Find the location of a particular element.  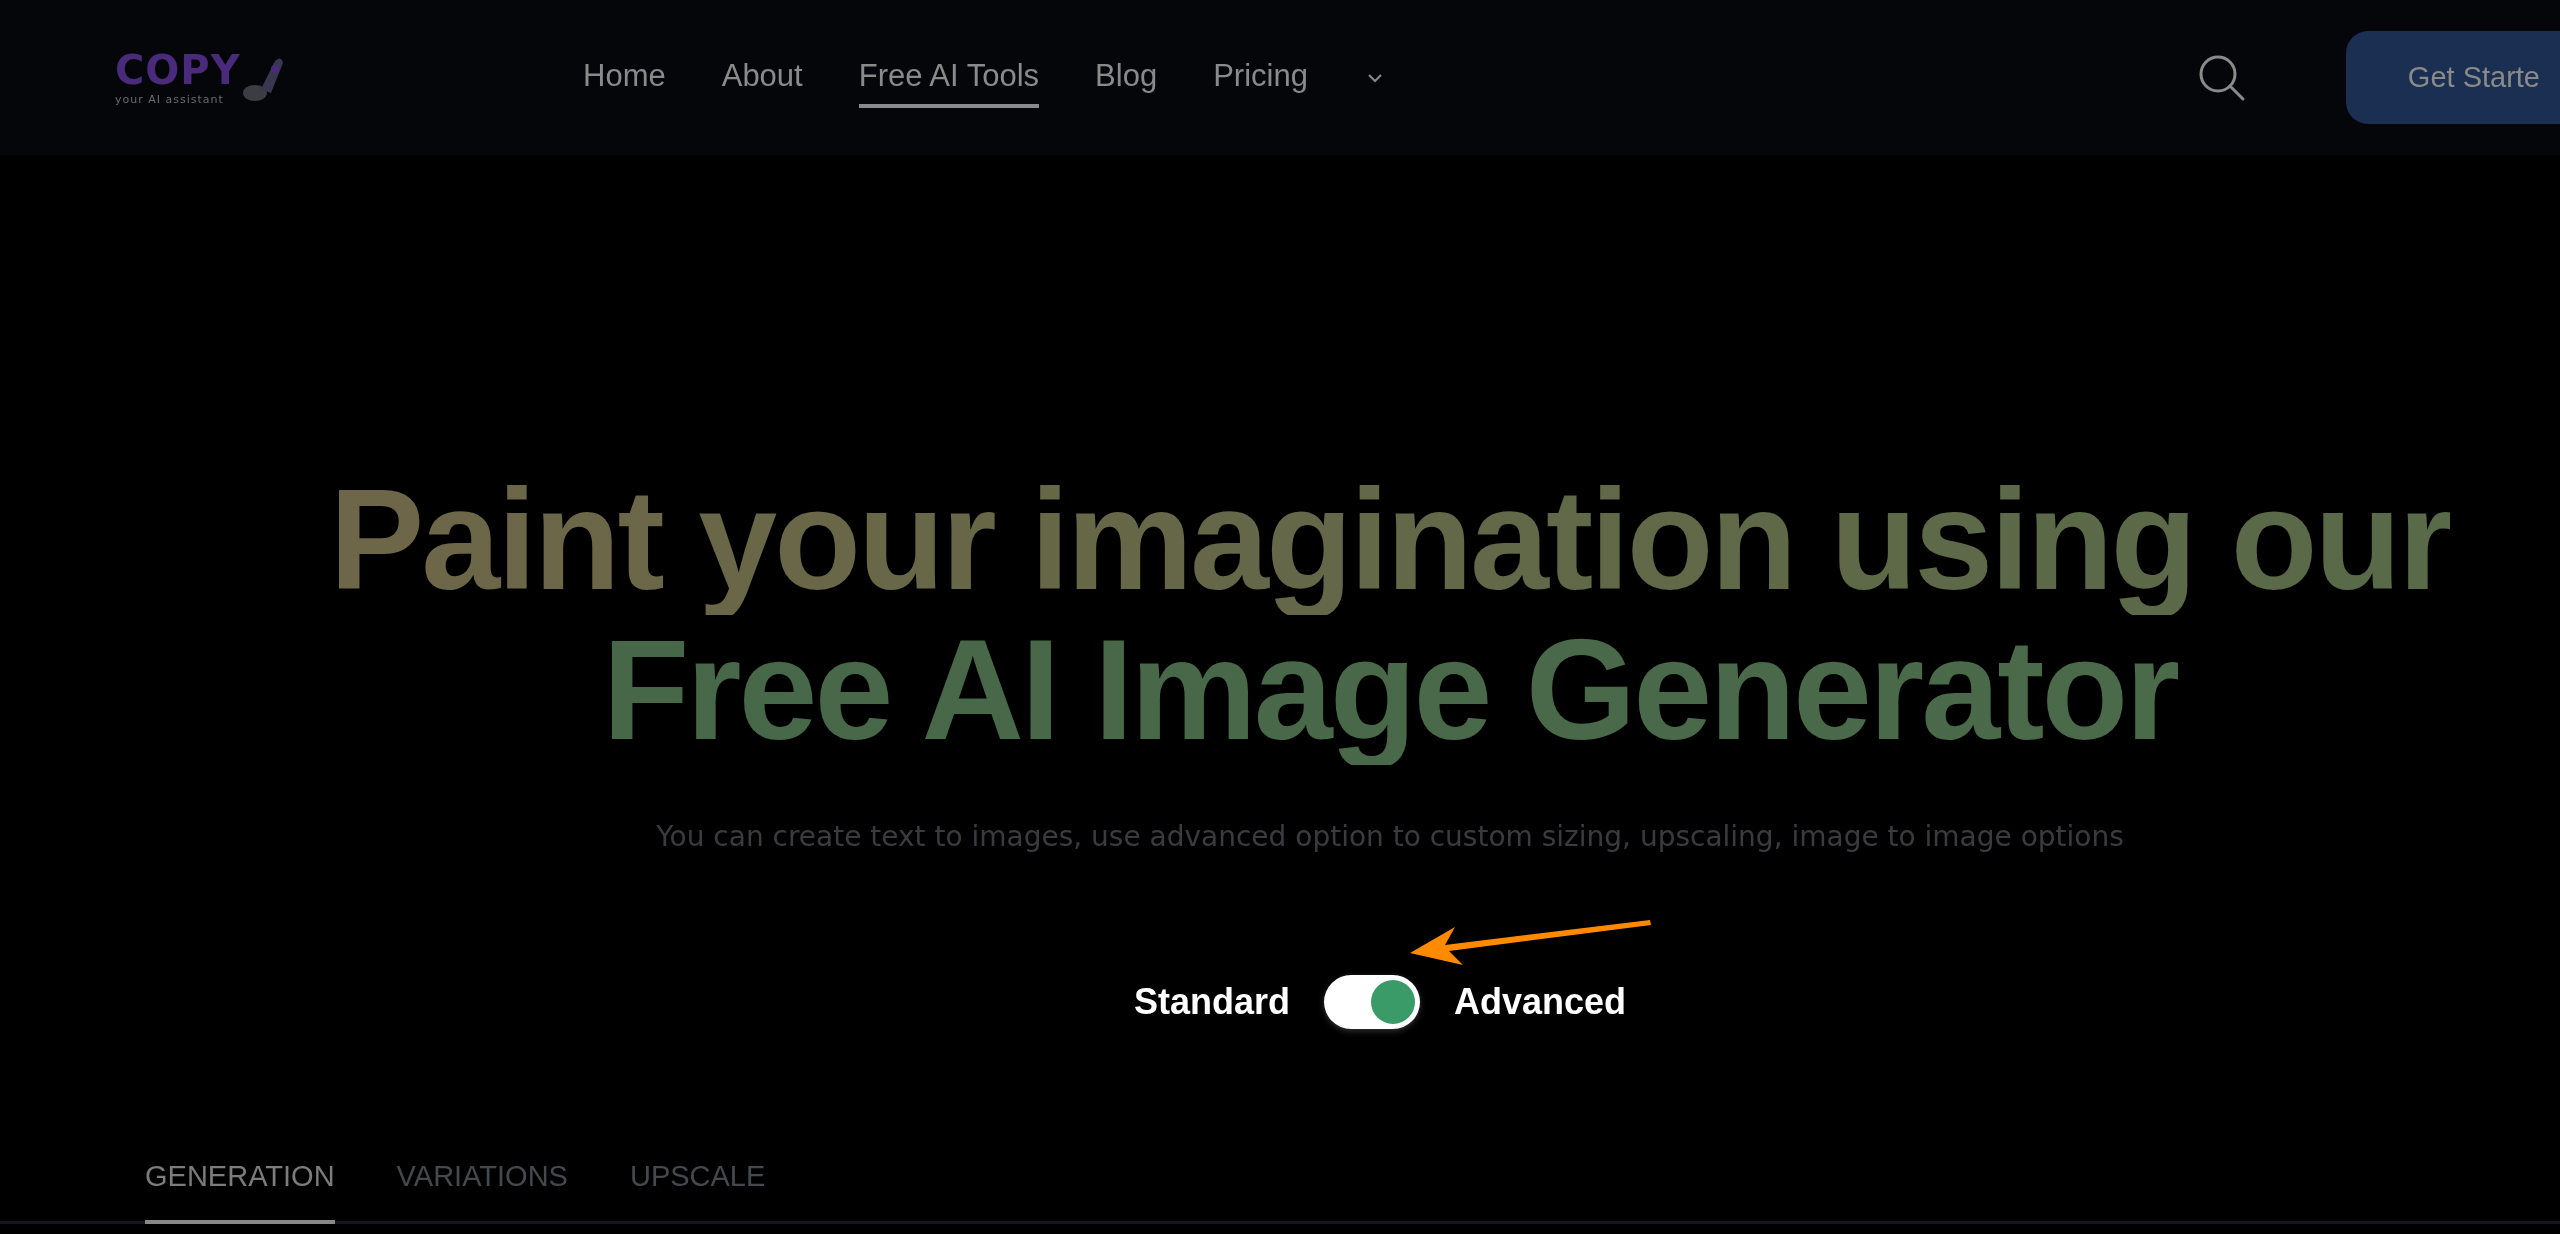

mode-toggle is located at coordinates (1372, 1002).